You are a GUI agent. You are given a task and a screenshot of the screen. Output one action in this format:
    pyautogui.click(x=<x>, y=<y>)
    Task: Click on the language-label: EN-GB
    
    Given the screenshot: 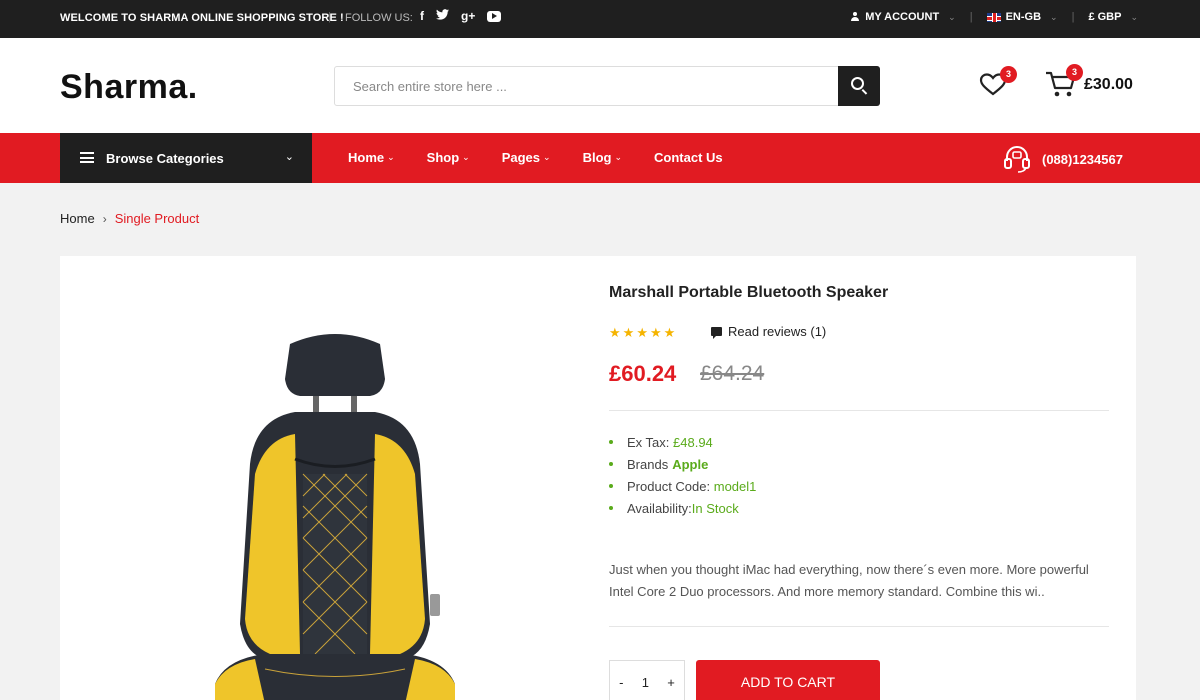 What is the action you would take?
    pyautogui.click(x=1023, y=17)
    